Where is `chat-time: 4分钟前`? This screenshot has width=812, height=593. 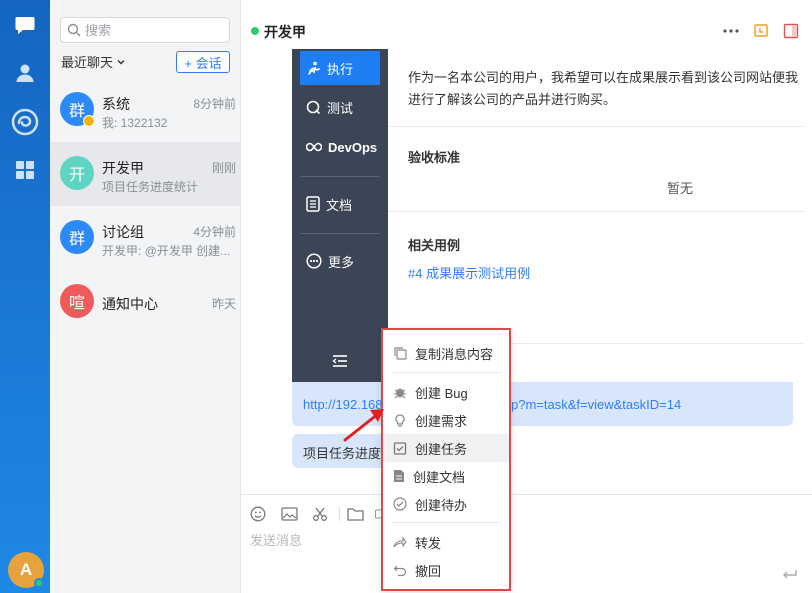
chat-time: 4分钟前 is located at coordinates (214, 232).